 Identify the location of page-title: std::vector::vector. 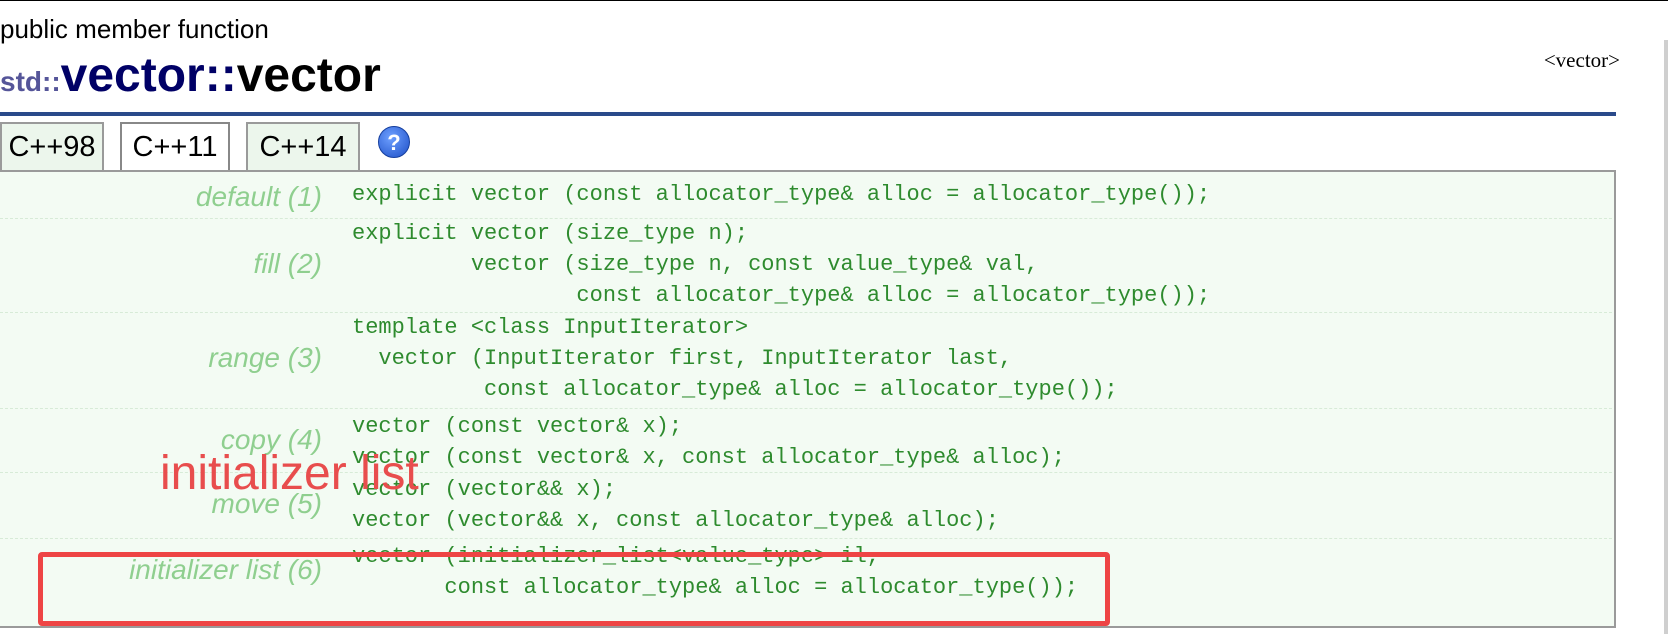
(190, 75).